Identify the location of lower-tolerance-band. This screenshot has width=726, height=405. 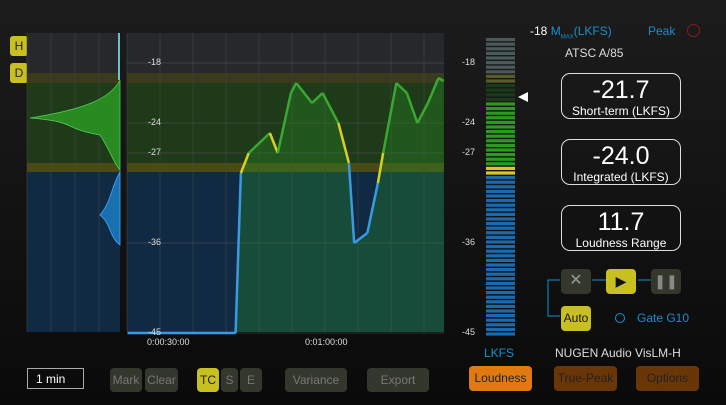
(73, 167).